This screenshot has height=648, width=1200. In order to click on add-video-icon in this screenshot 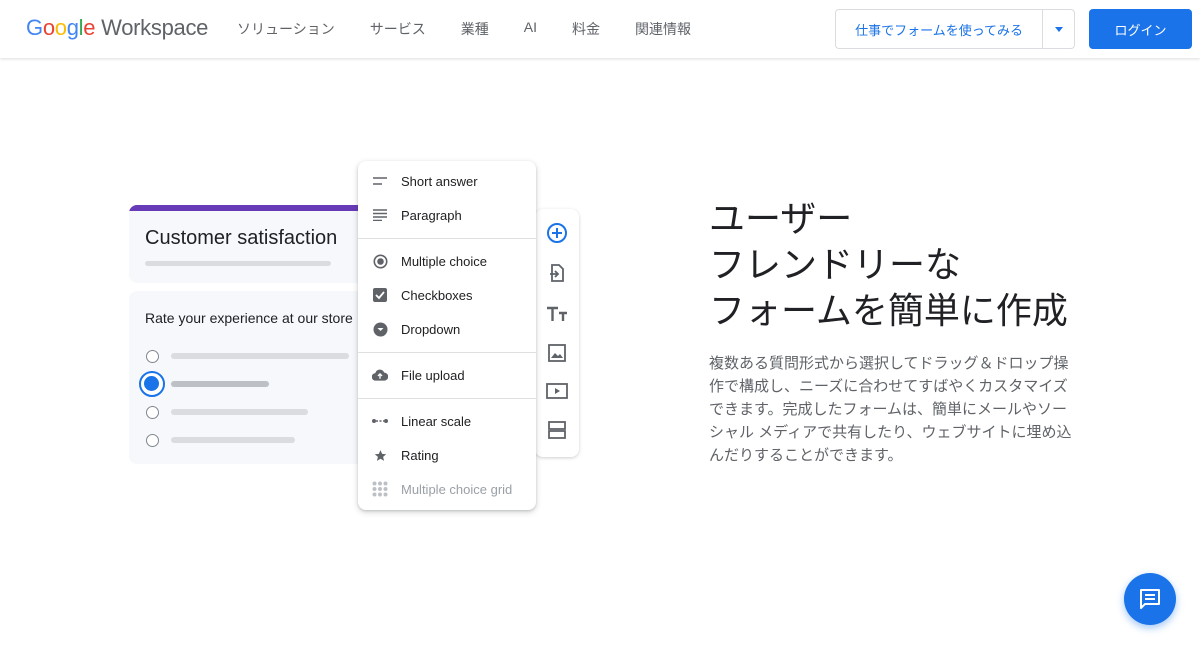, I will do `click(557, 391)`.